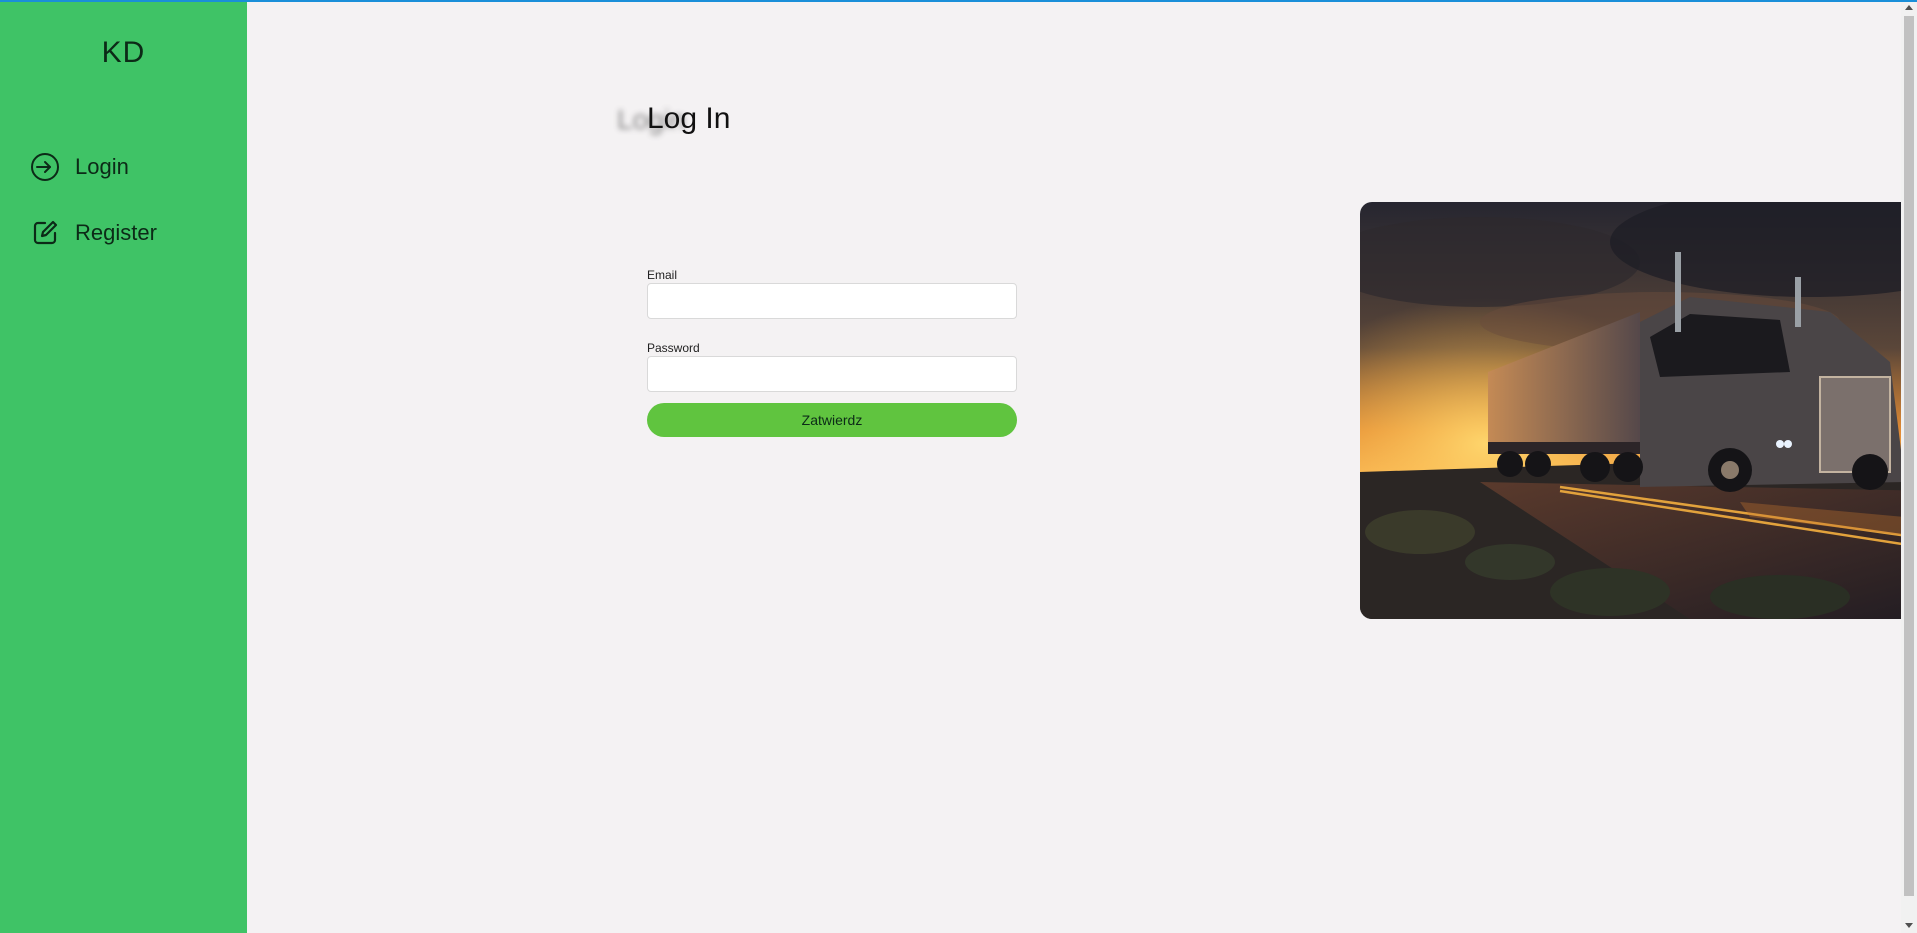 This screenshot has width=1917, height=933. I want to click on page-title: Log In, so click(689, 118).